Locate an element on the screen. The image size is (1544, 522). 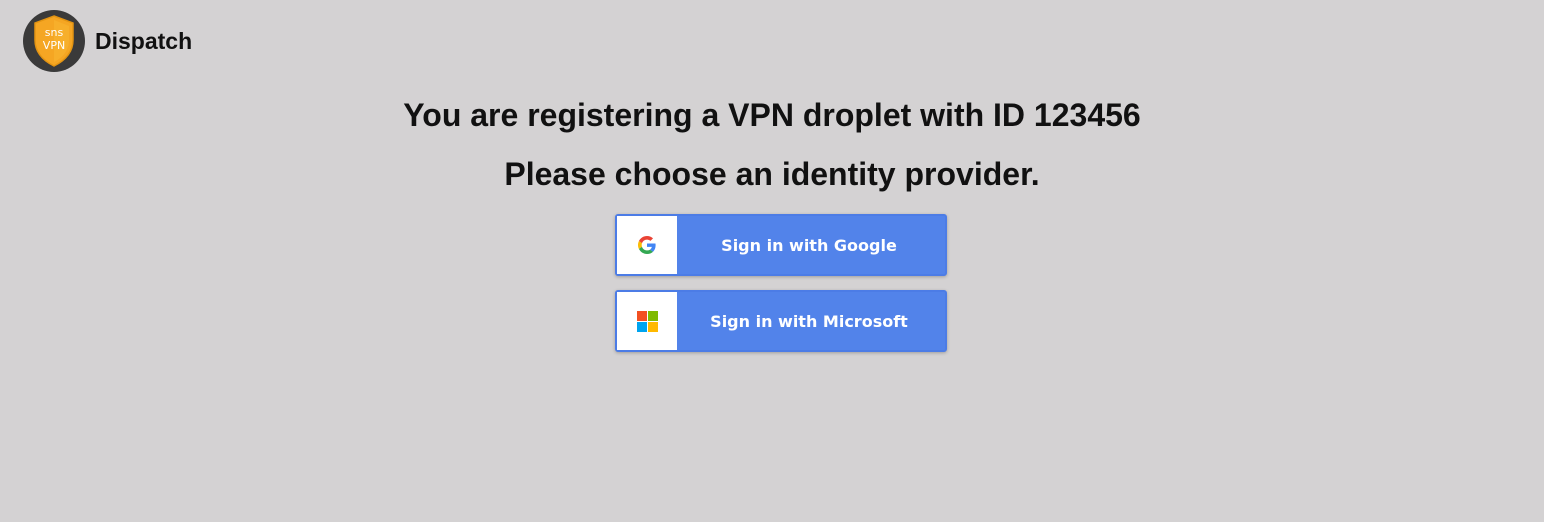
microsoft-logo-icon is located at coordinates (647, 321).